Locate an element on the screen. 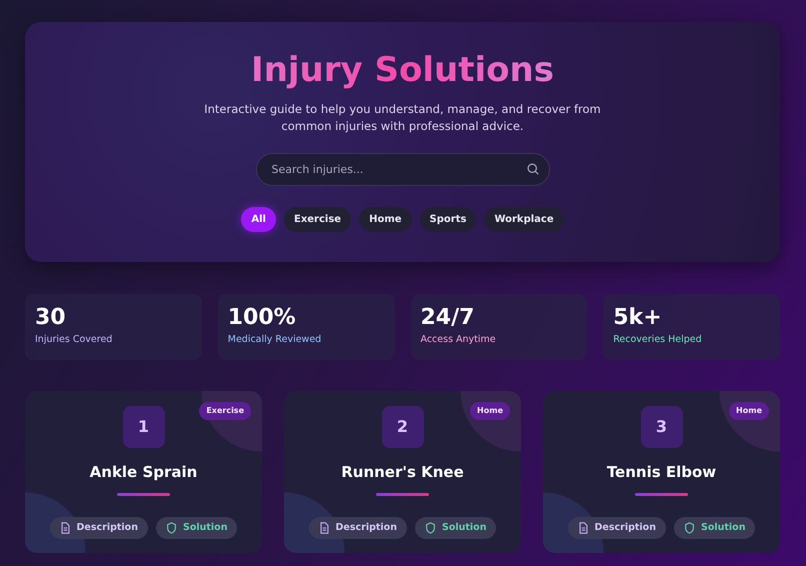 This screenshot has width=806, height=566. stat-value: 24/7 is located at coordinates (448, 318).